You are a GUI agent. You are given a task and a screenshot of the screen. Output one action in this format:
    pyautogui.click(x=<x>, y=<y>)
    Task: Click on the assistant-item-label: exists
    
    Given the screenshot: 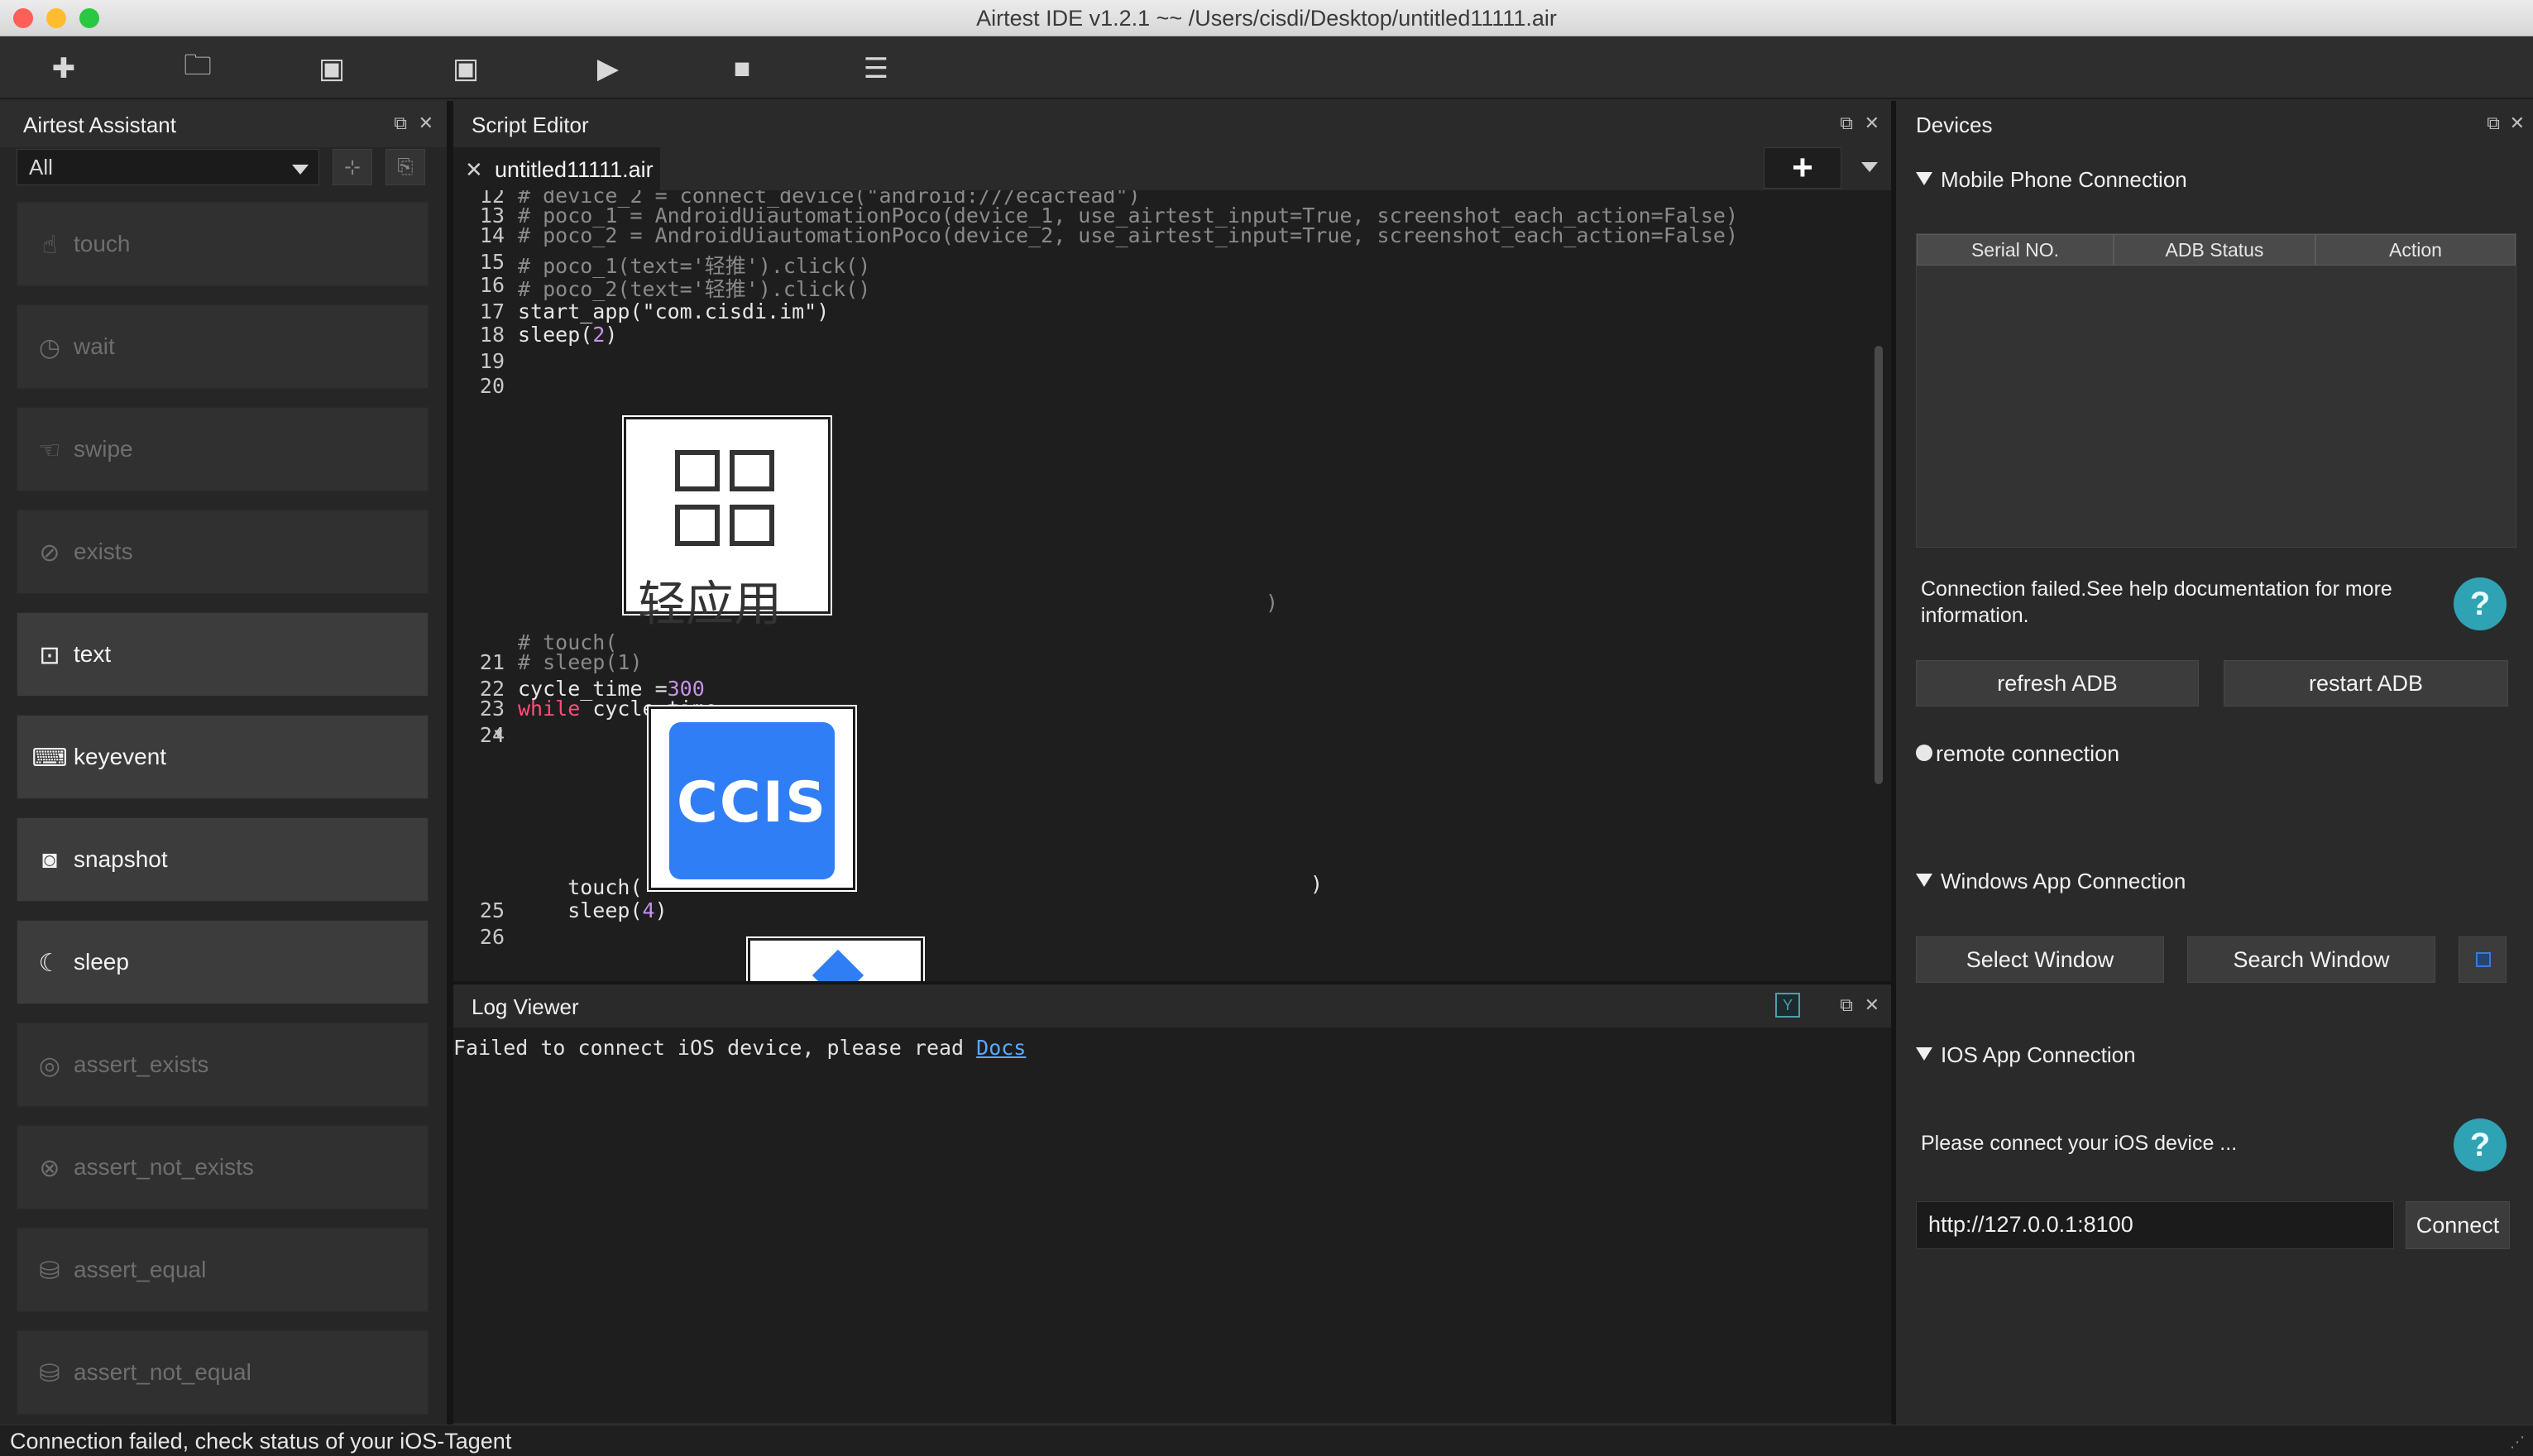 What is the action you would take?
    pyautogui.click(x=103, y=551)
    